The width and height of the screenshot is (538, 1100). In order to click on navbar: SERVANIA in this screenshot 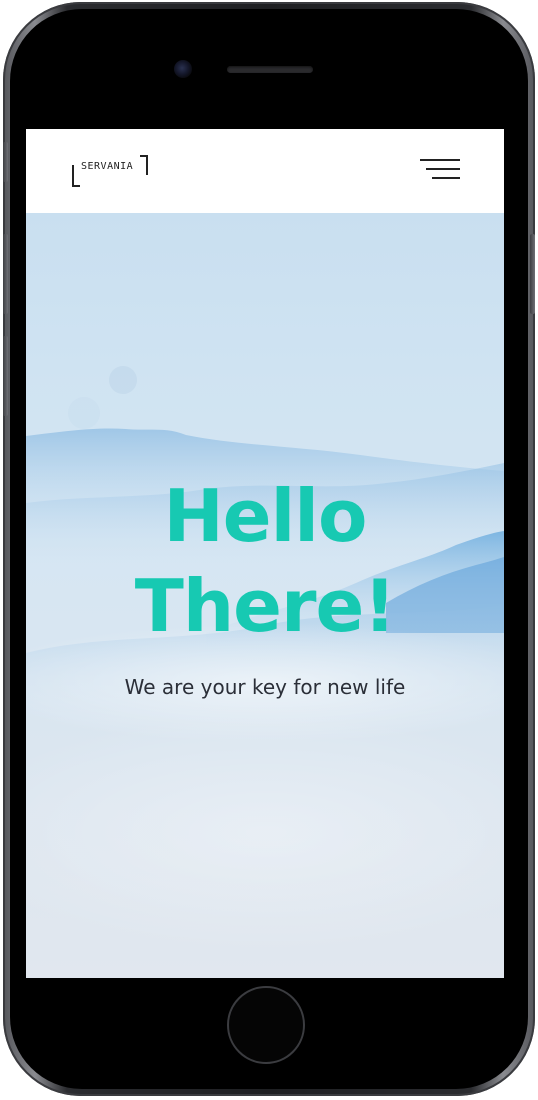, I will do `click(265, 171)`.